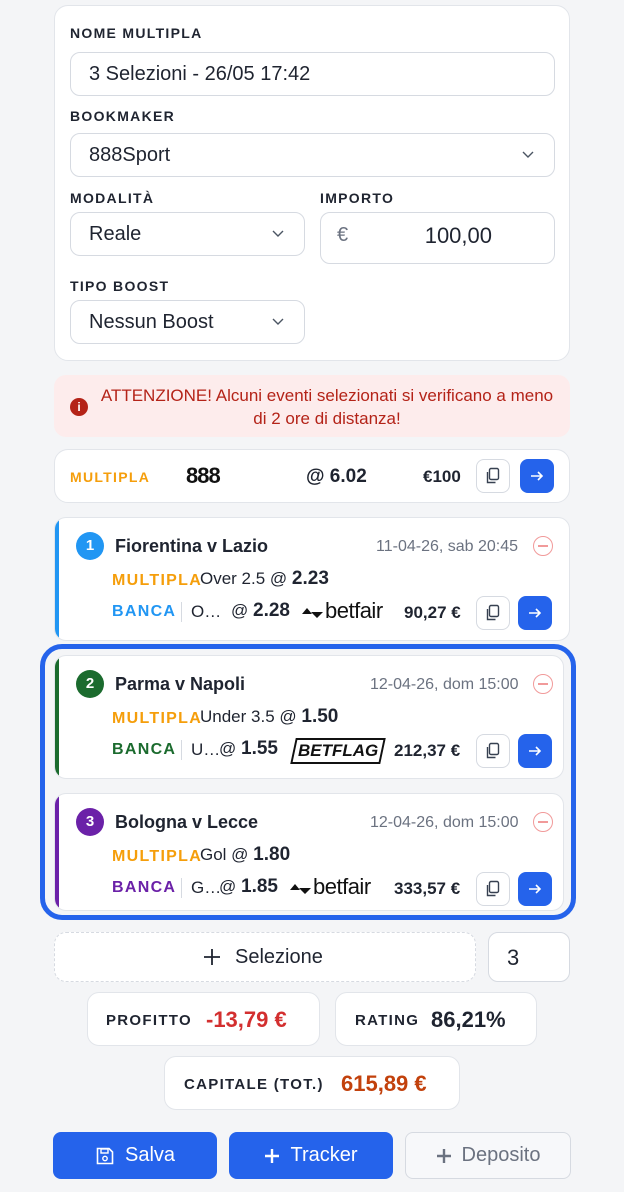 The height and width of the screenshot is (1192, 624). Describe the element at coordinates (150, 1155) in the screenshot. I see `salva-label: Salva` at that location.